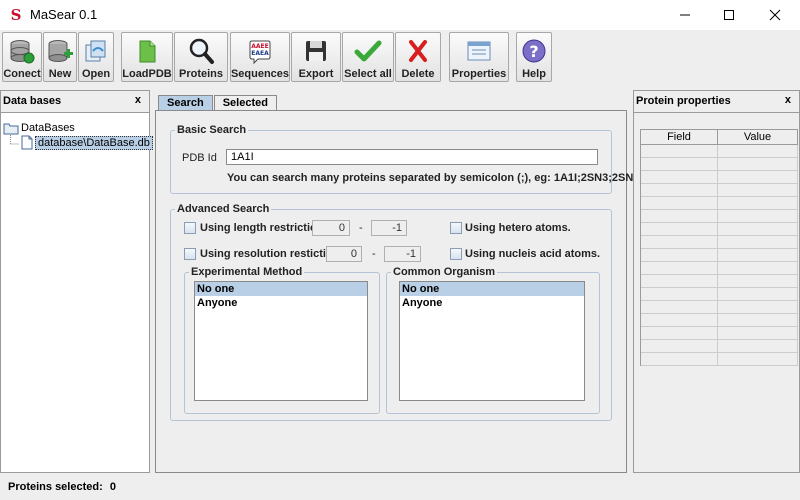 This screenshot has width=800, height=500. I want to click on red-x-icon, so click(418, 51).